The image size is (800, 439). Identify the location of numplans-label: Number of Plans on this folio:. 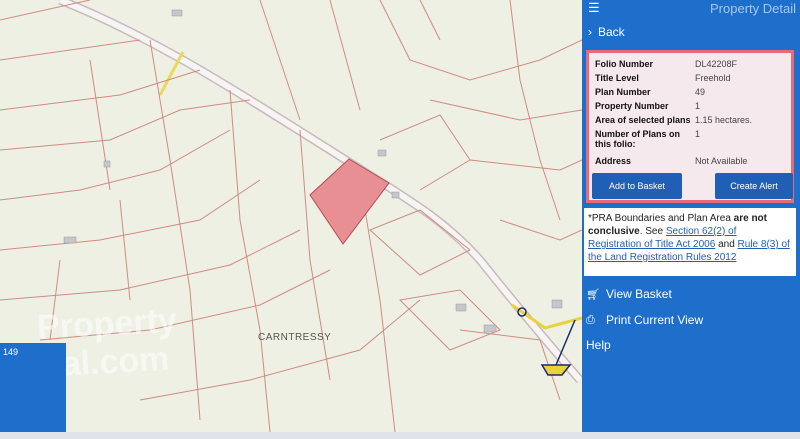
(638, 139).